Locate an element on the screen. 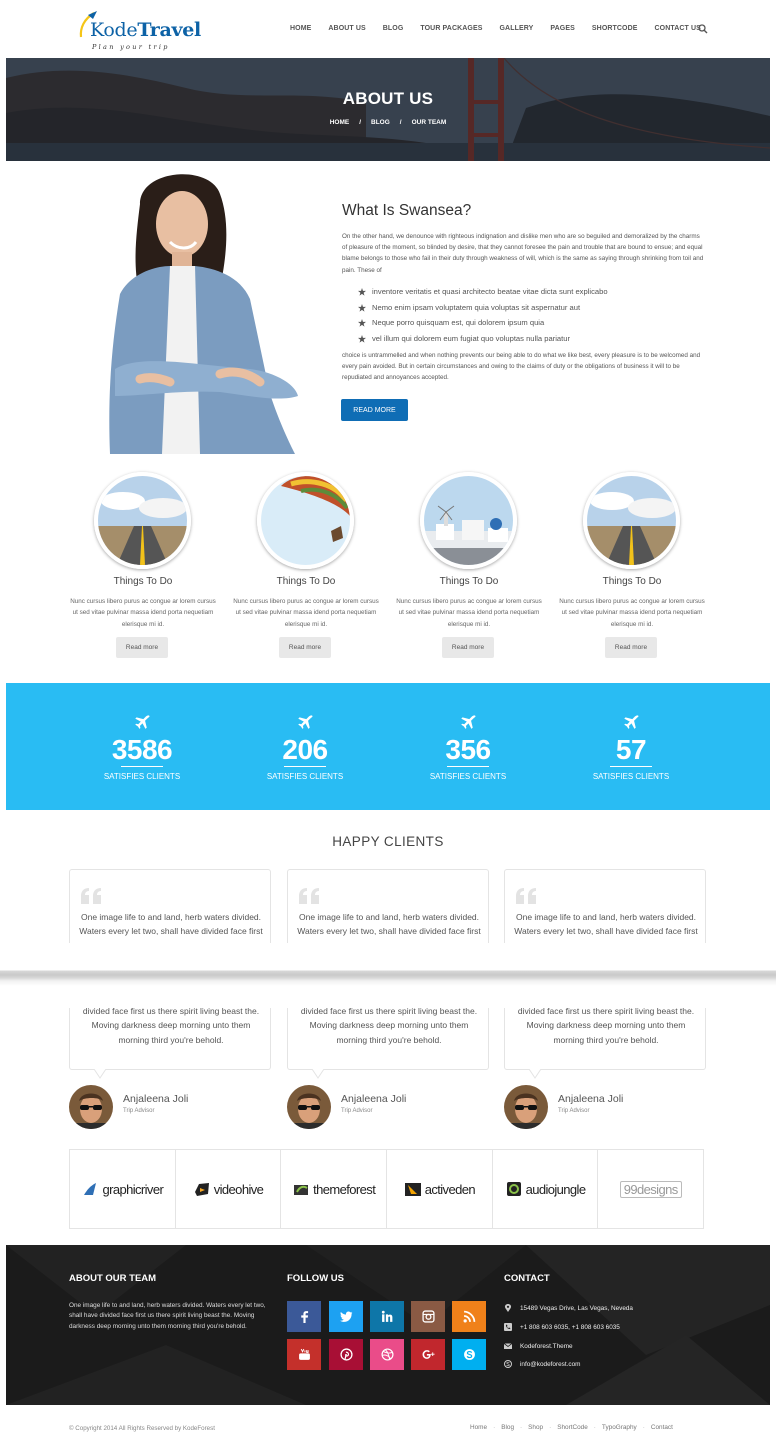 The width and height of the screenshot is (776, 1447). bottom-link-typography: TypoGraphy is located at coordinates (619, 1427).